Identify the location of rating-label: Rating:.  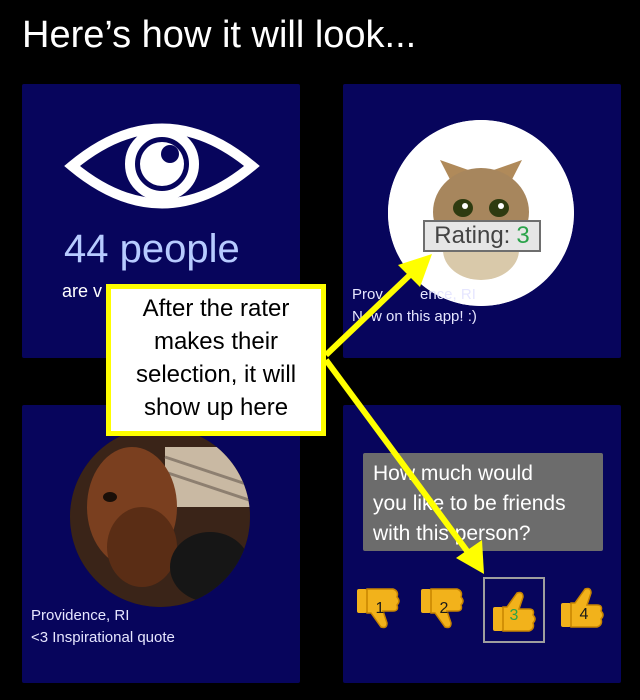
(472, 235).